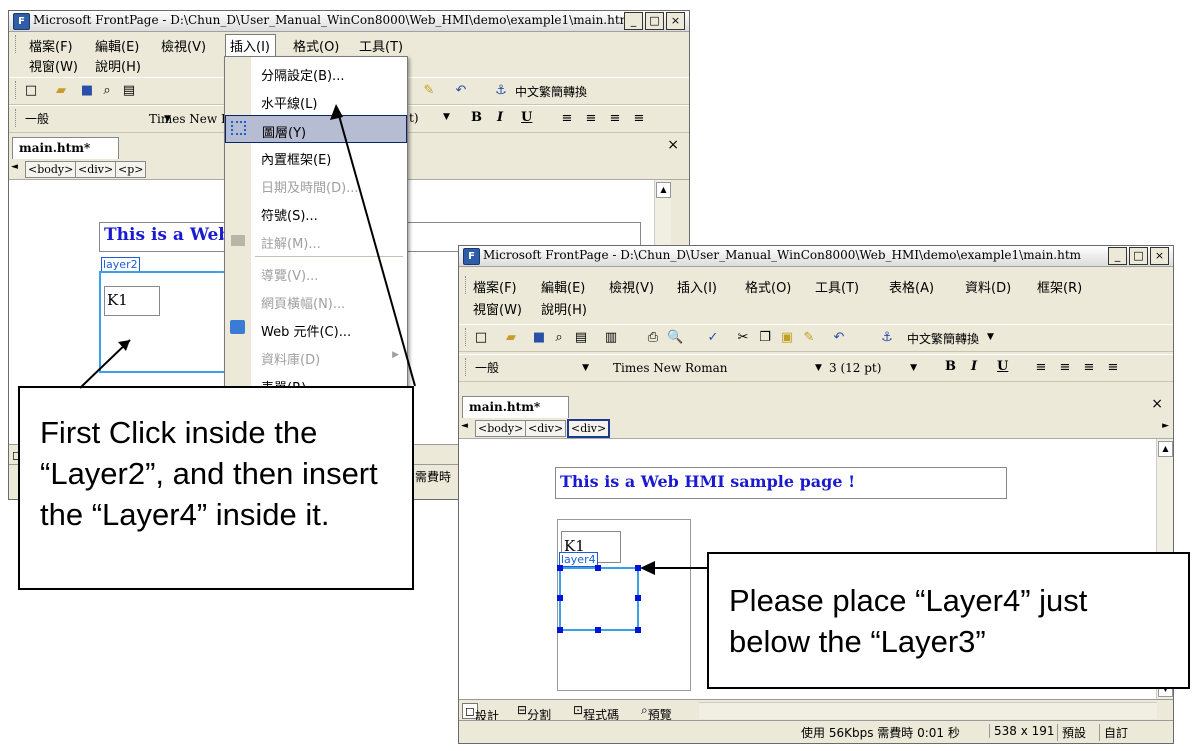  I want to click on layer4-box, so click(599, 599).